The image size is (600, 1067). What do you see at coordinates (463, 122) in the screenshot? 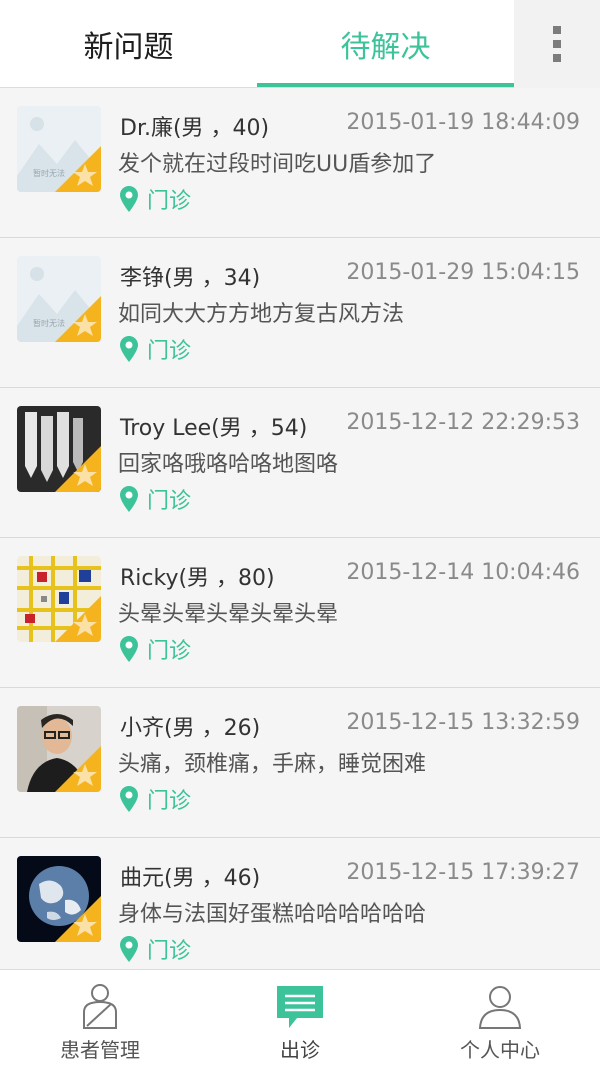
I see `question-time: 2015-01-19 18:44:09` at bounding box center [463, 122].